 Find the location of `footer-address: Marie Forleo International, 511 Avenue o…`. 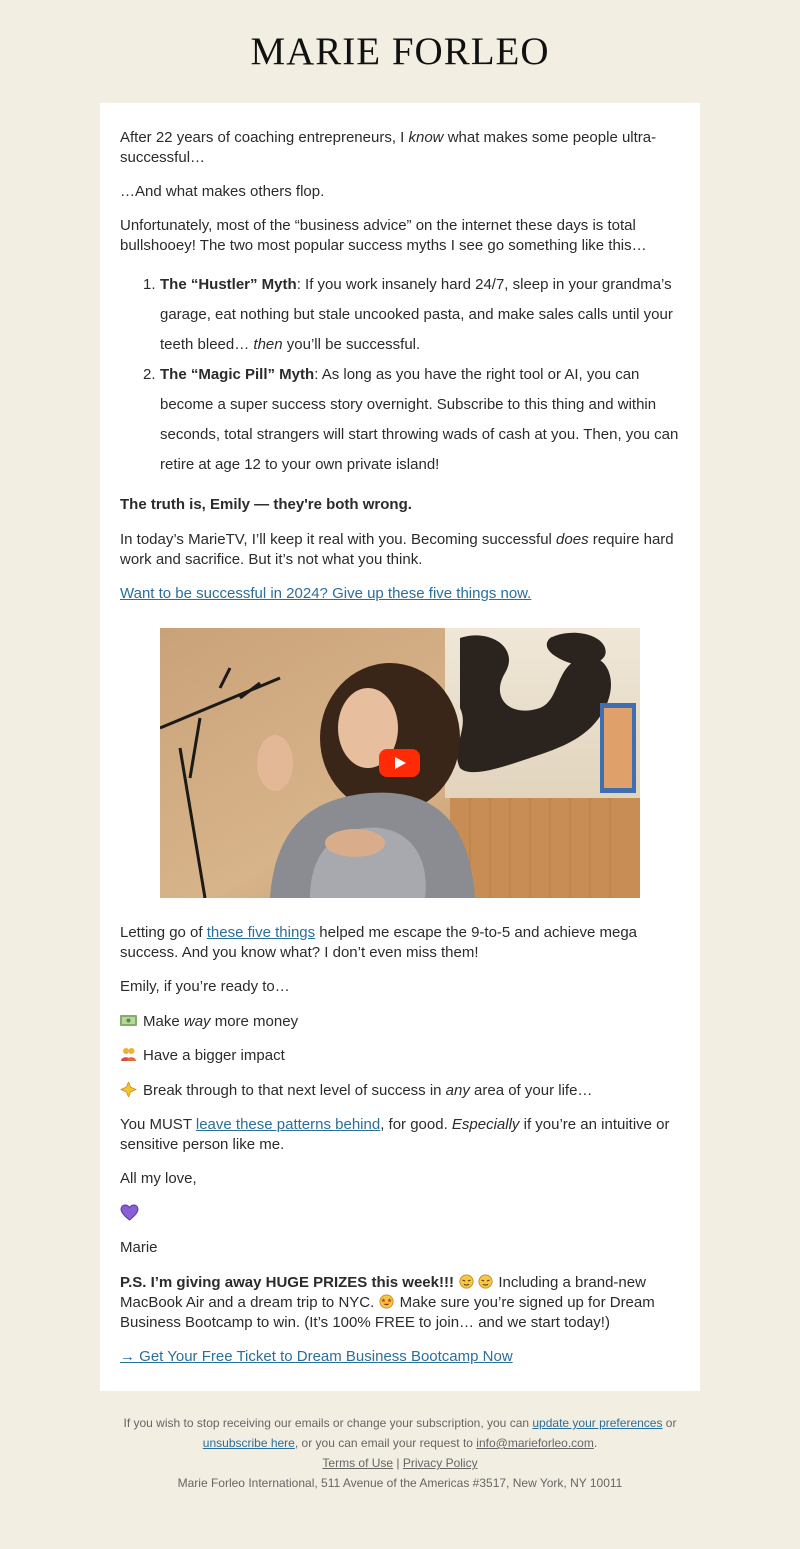

footer-address: Marie Forleo International, 511 Avenue o… is located at coordinates (400, 1483).